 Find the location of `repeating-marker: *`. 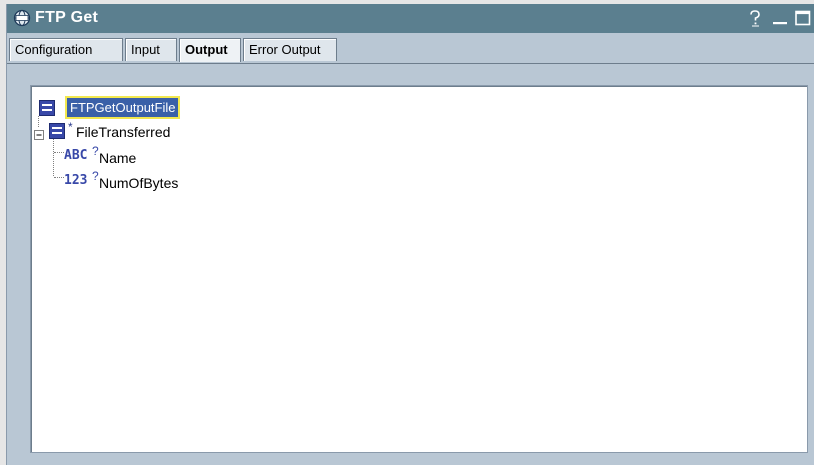

repeating-marker: * is located at coordinates (70, 127).